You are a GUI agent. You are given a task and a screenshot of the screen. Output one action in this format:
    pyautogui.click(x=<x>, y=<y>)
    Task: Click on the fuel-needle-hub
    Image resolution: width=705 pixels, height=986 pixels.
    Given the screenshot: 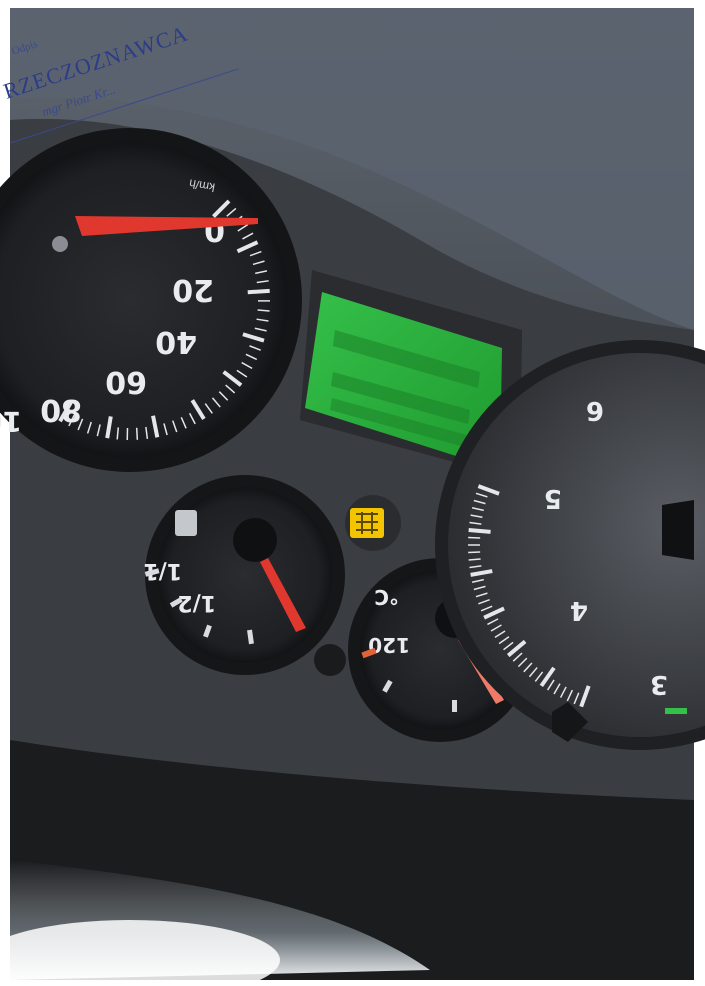 What is the action you would take?
    pyautogui.click(x=255, y=540)
    